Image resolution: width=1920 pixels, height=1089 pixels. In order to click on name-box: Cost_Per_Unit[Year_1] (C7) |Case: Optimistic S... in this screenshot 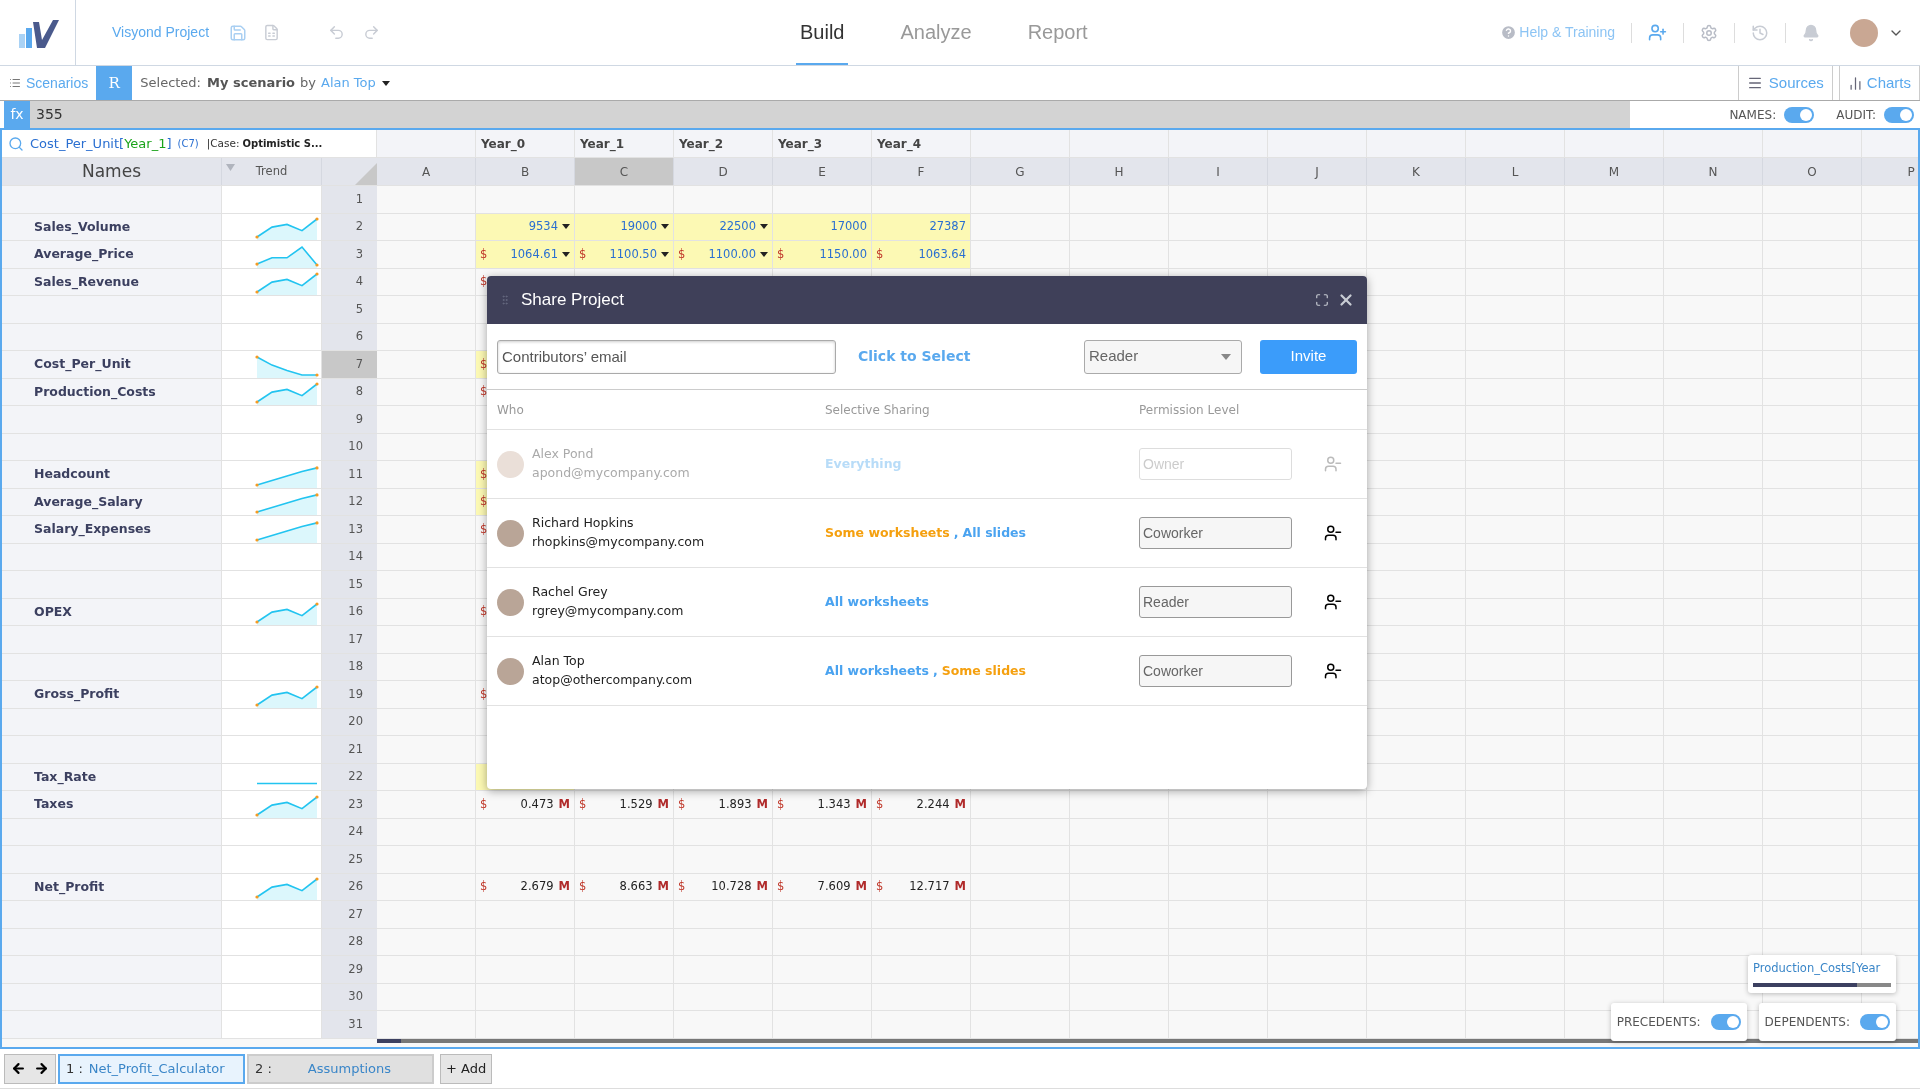, I will do `click(189, 143)`.